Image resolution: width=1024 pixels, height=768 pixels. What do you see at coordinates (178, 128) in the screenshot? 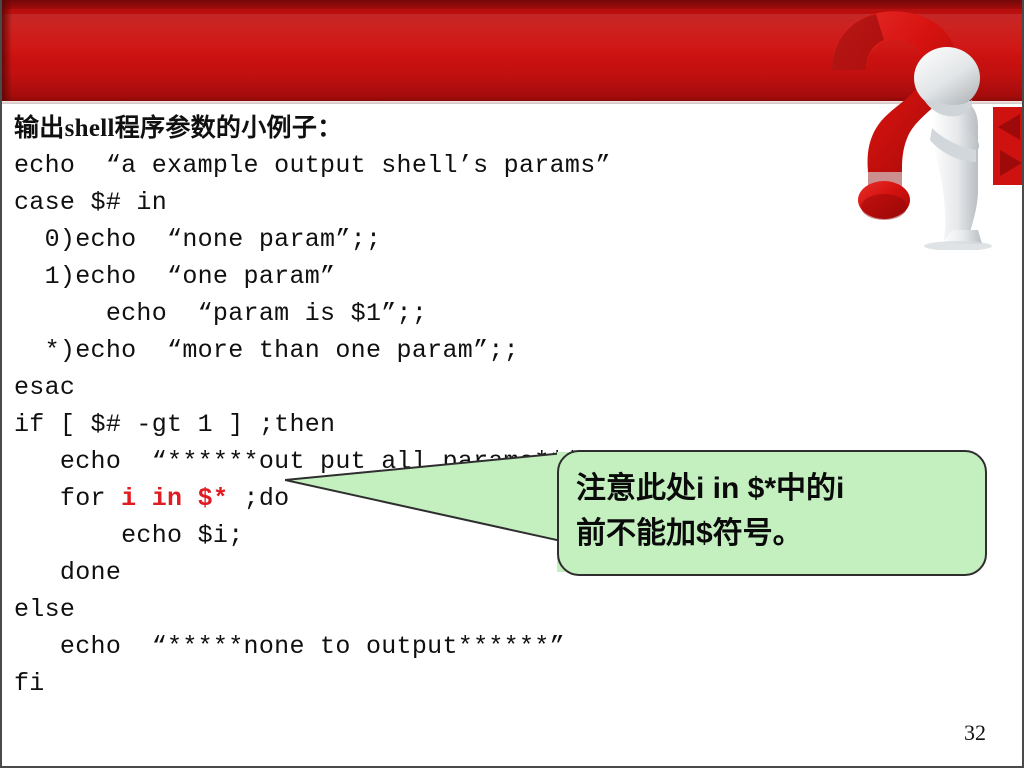
I see `code-heading: 输出shell程序参数的小例子：` at bounding box center [178, 128].